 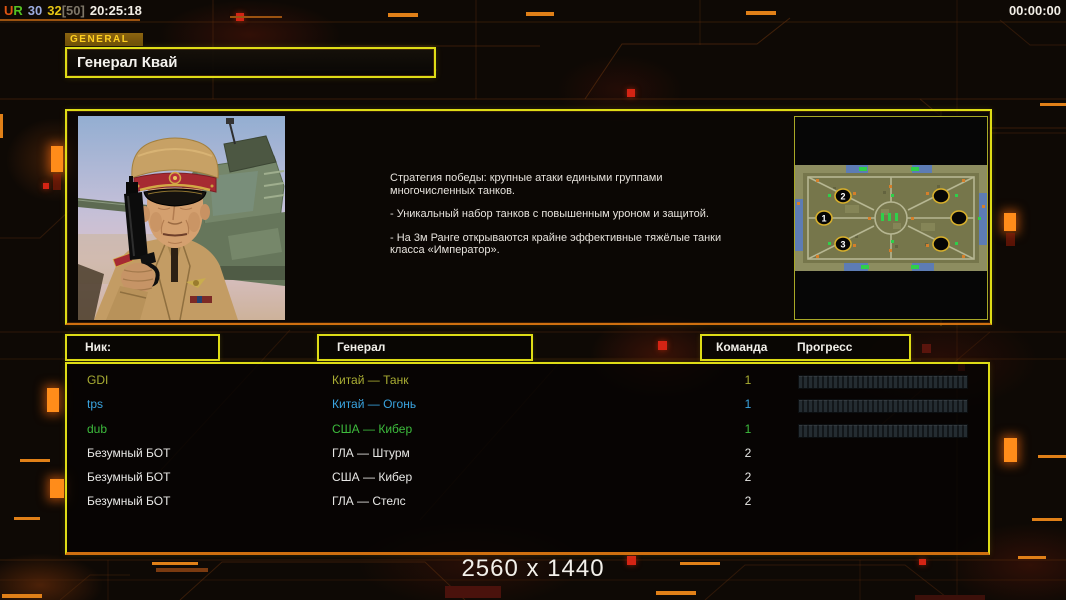 I want to click on column-header-nick: Ник:, so click(x=142, y=347).